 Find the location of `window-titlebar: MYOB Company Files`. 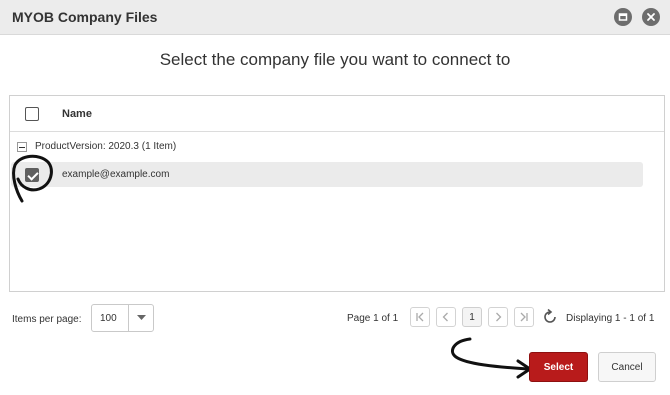

window-titlebar: MYOB Company Files is located at coordinates (335, 17).